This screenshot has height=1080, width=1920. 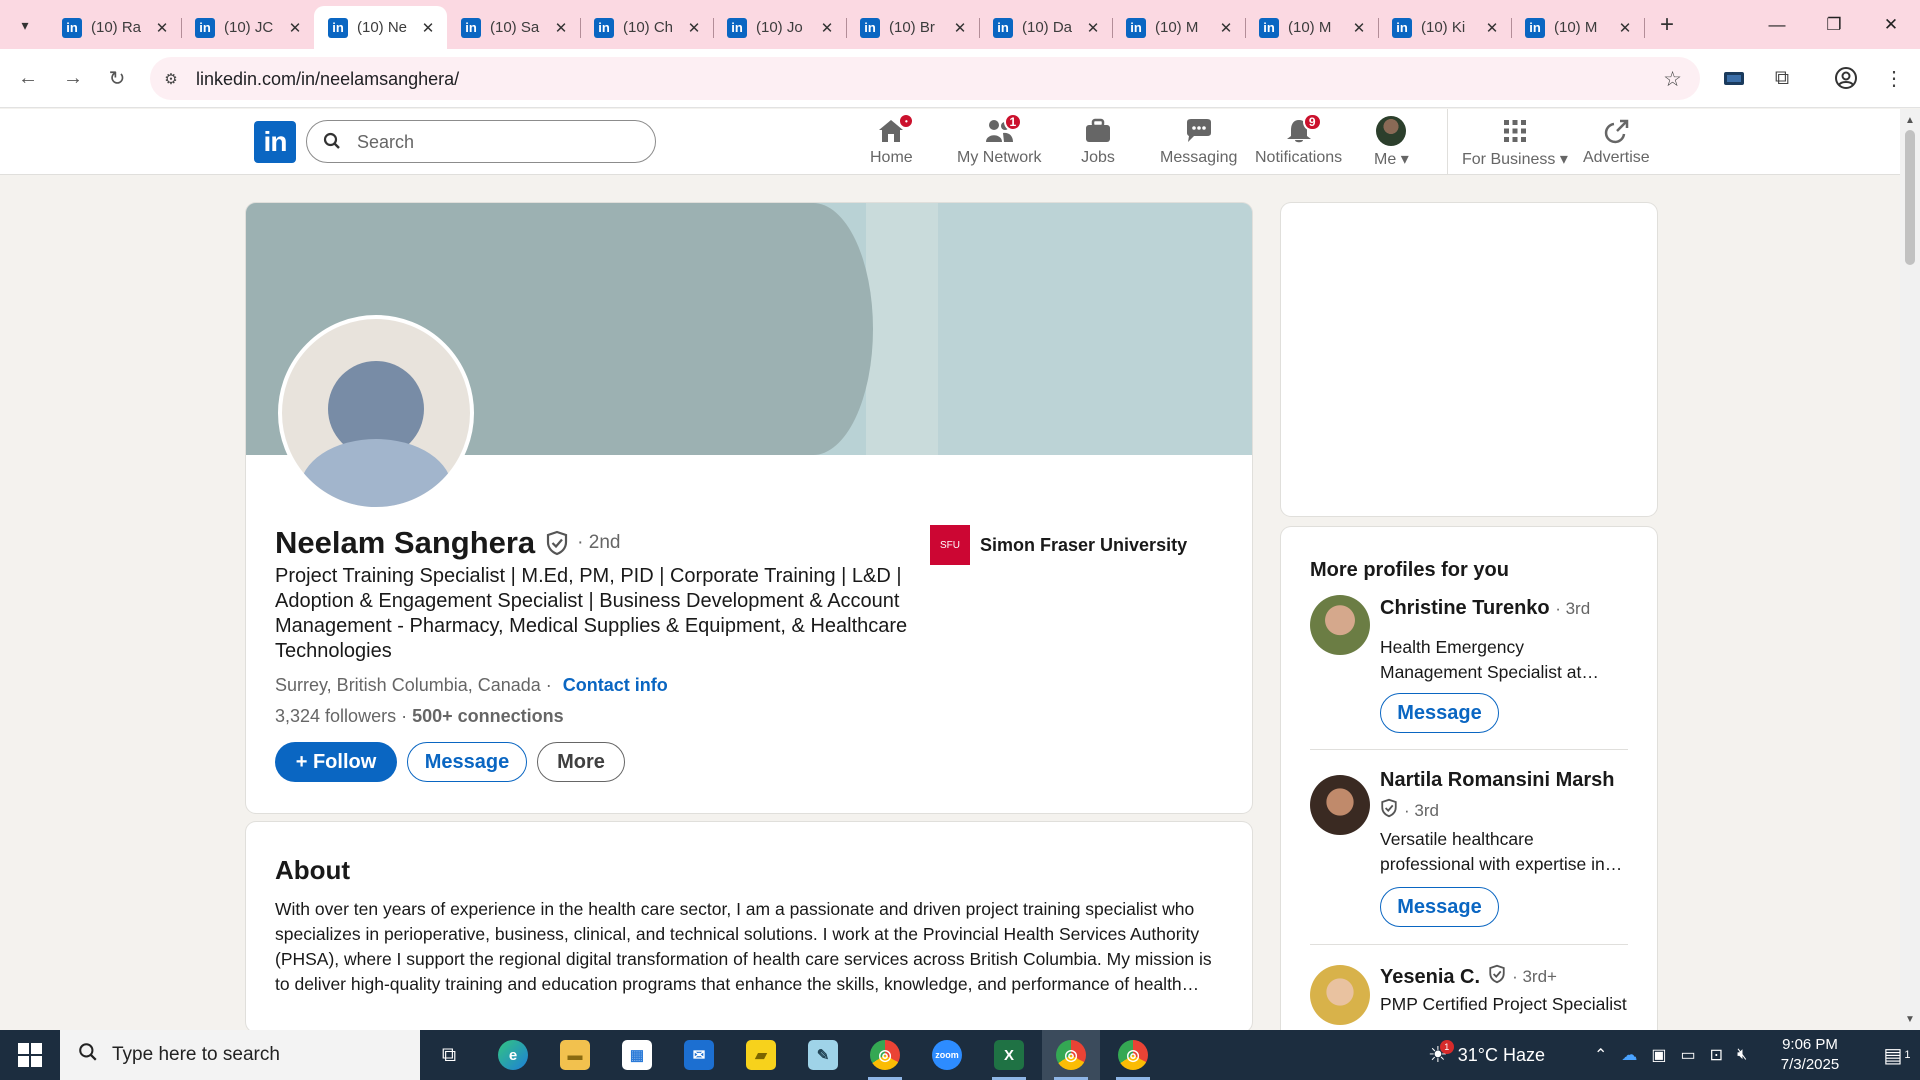 What do you see at coordinates (1658, 1055) in the screenshot?
I see `camera-icon: ▣` at bounding box center [1658, 1055].